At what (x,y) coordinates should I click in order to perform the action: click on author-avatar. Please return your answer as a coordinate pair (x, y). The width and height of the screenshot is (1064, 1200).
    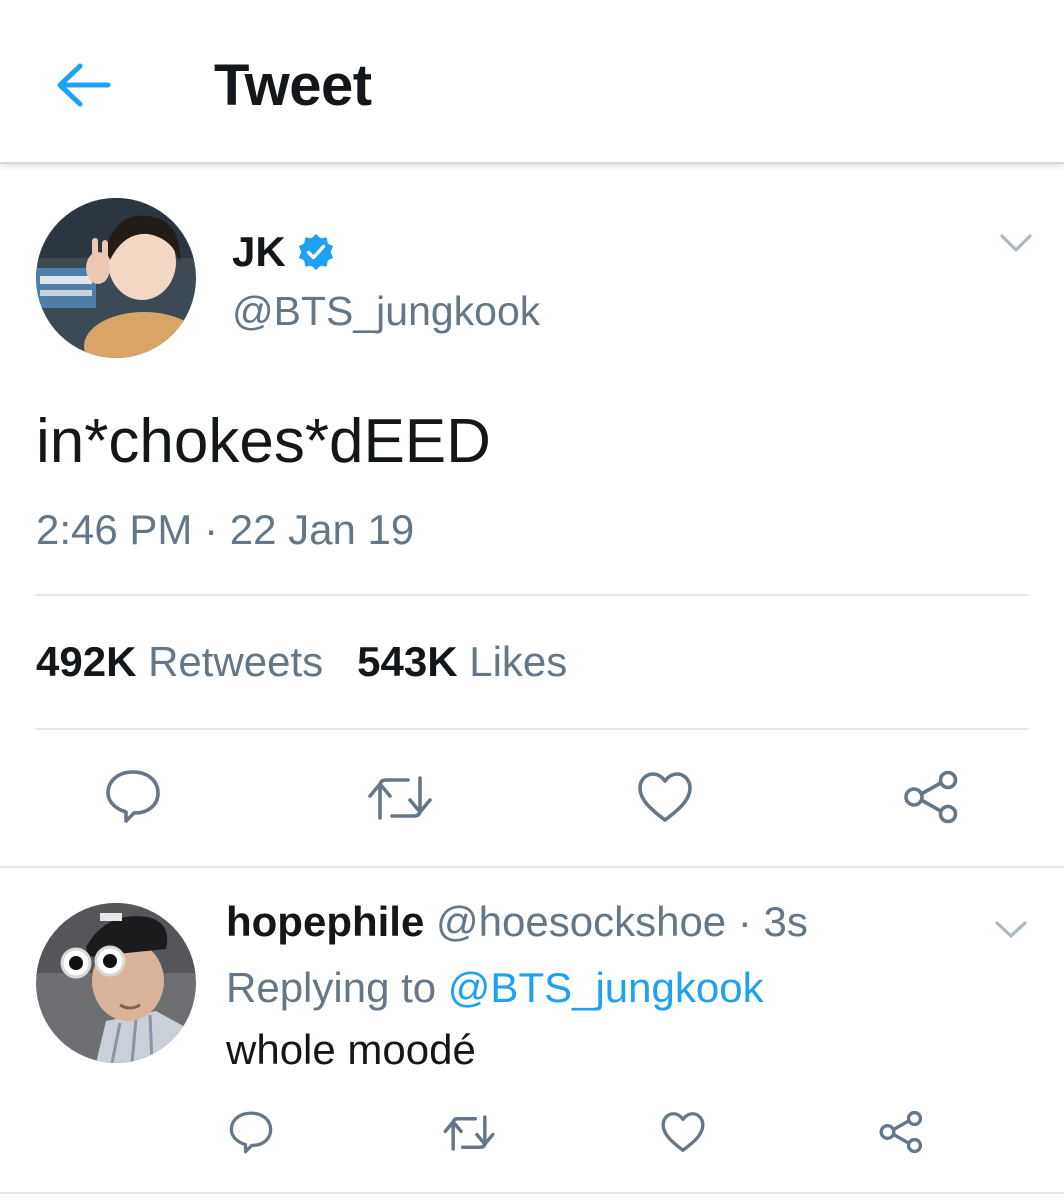
    Looking at the image, I should click on (116, 278).